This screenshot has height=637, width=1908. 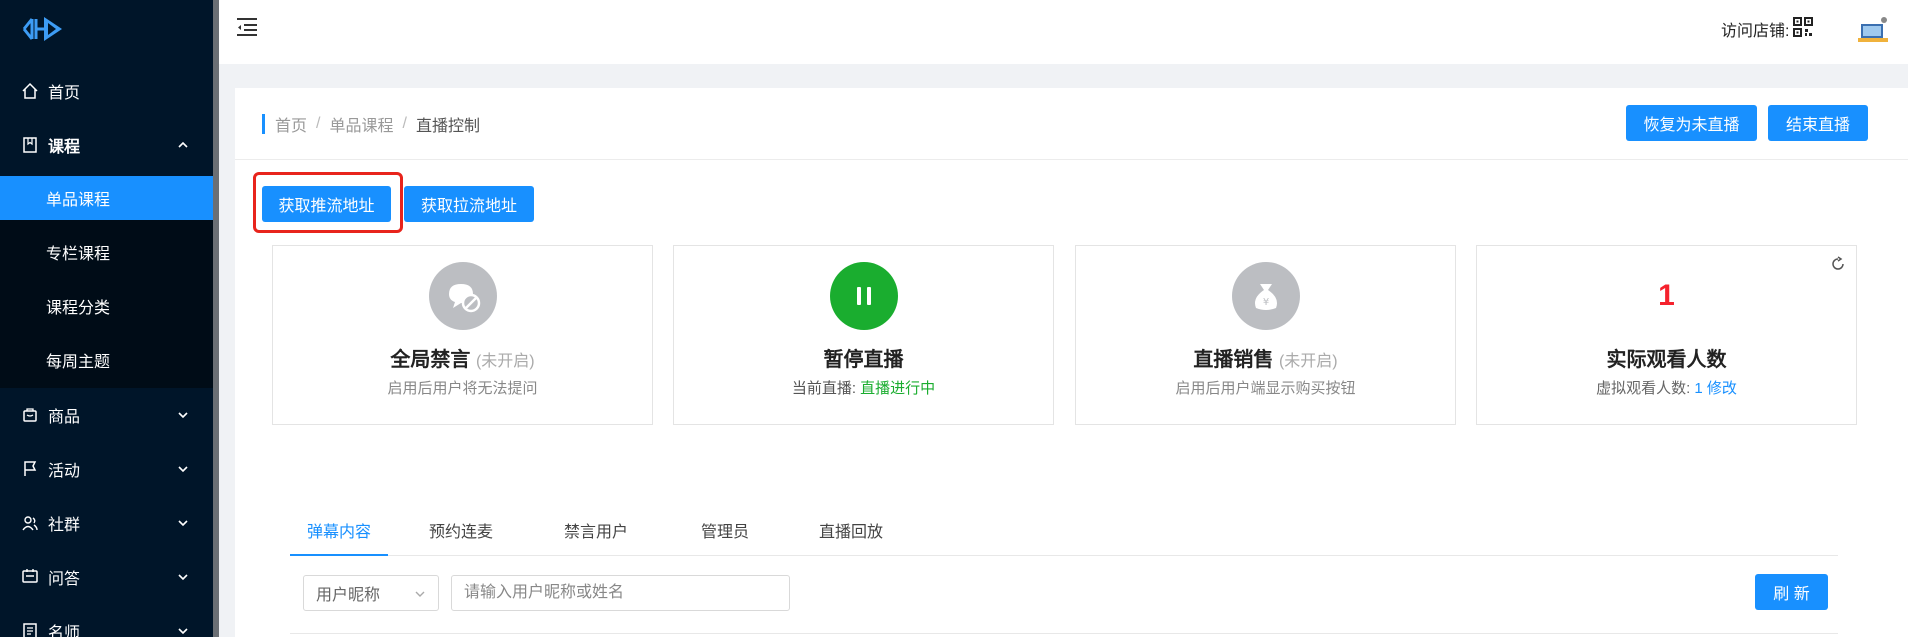 I want to click on sidebar-item-label: 首页, so click(x=64, y=93).